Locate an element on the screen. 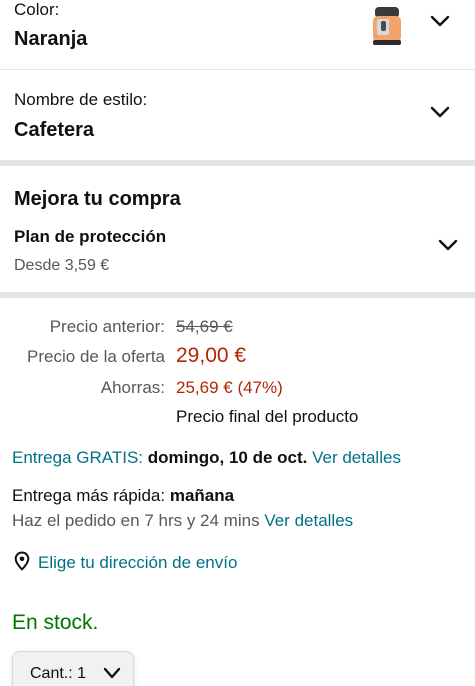 This screenshot has height=686, width=475. fast-delivery-date: mañana is located at coordinates (202, 495).